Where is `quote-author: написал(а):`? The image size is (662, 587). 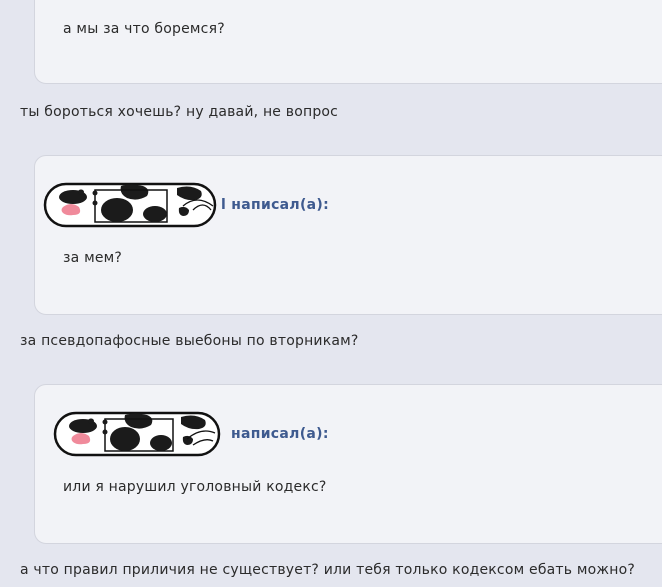
quote-author: написал(а): is located at coordinates (191, 434).